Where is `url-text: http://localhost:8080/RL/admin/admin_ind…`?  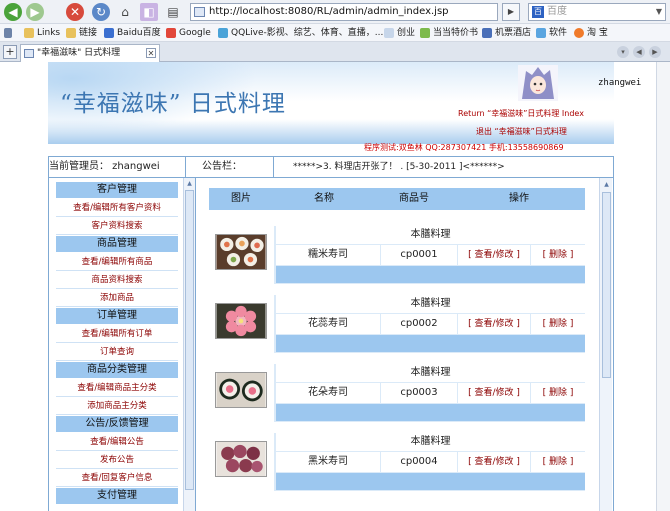
url-text: http://localhost:8080/RL/admin/admin_ind… is located at coordinates (329, 11).